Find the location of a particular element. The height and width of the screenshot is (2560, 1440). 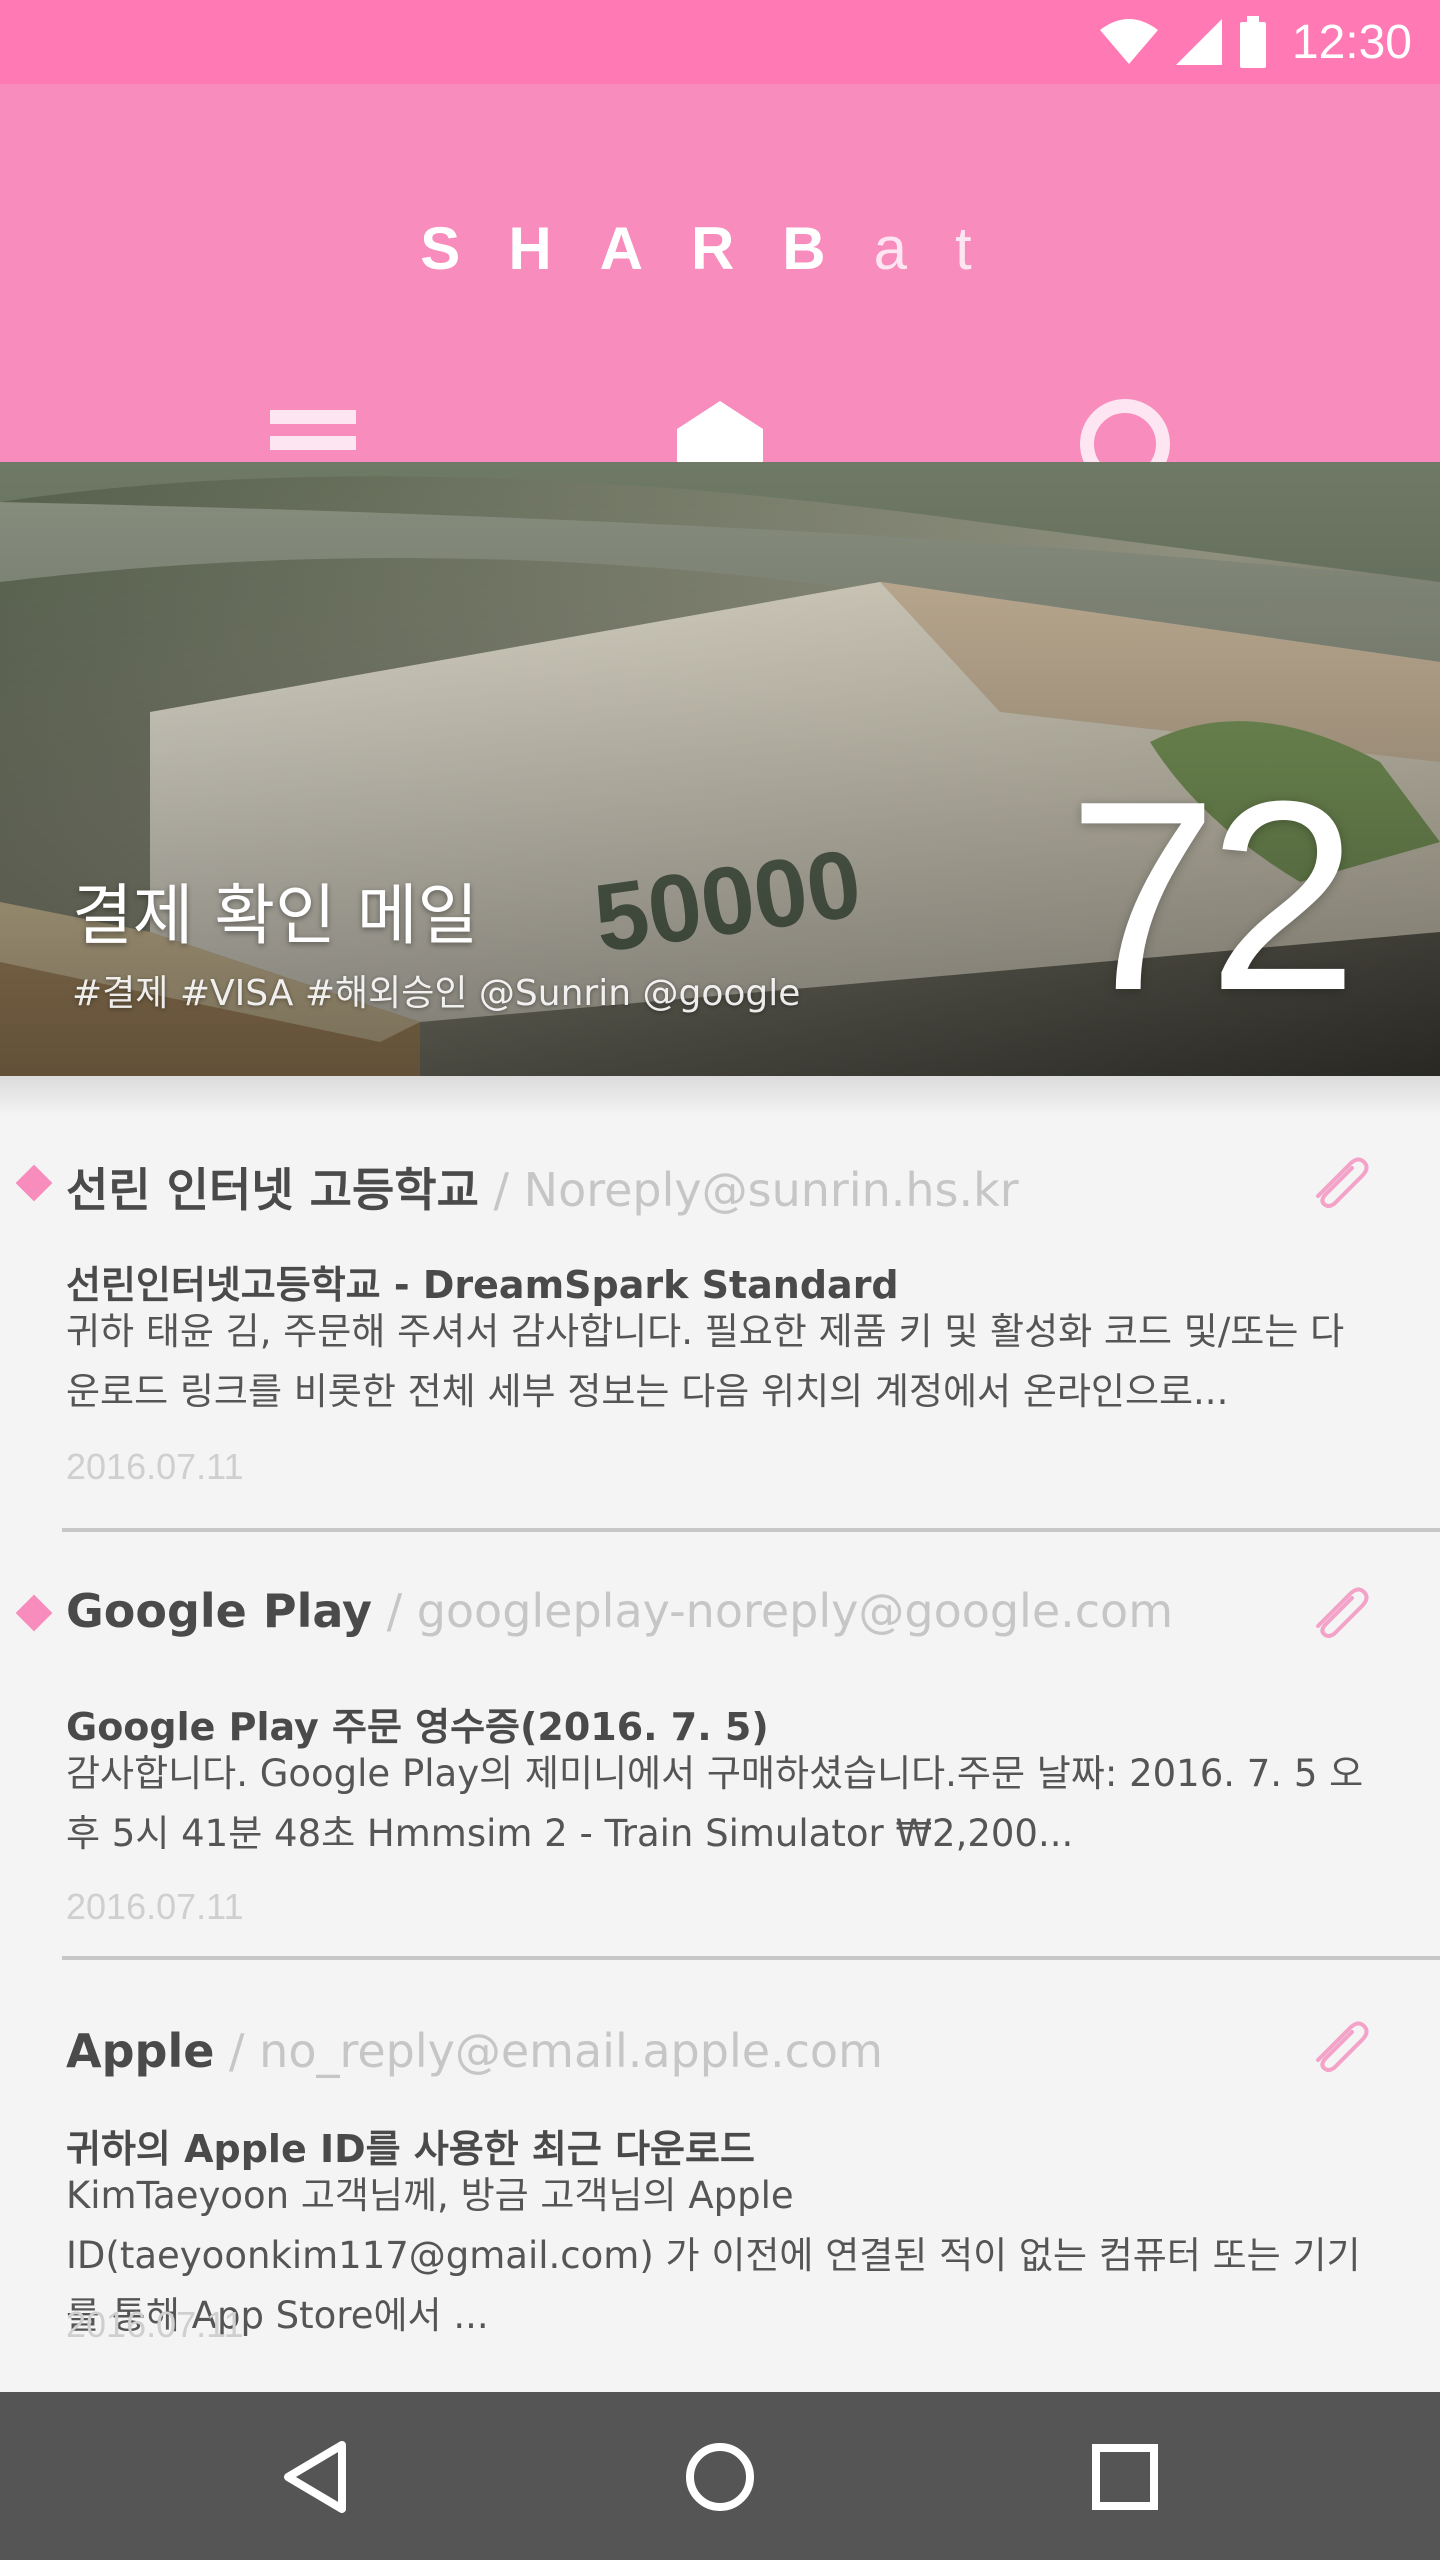

mail-subject: Google Play 주문 영수증(2016. 7. 5) is located at coordinates (417, 1727).